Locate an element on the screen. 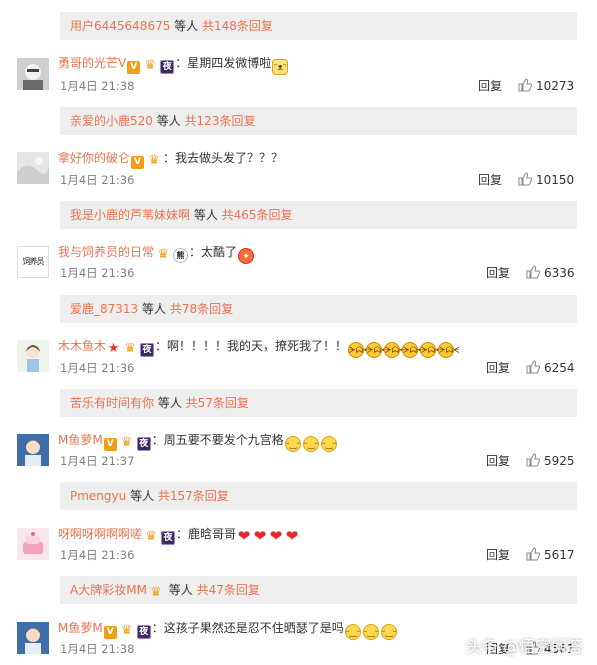  cat-emoji-icon: ᵔᴥᵔ is located at coordinates (280, 67).